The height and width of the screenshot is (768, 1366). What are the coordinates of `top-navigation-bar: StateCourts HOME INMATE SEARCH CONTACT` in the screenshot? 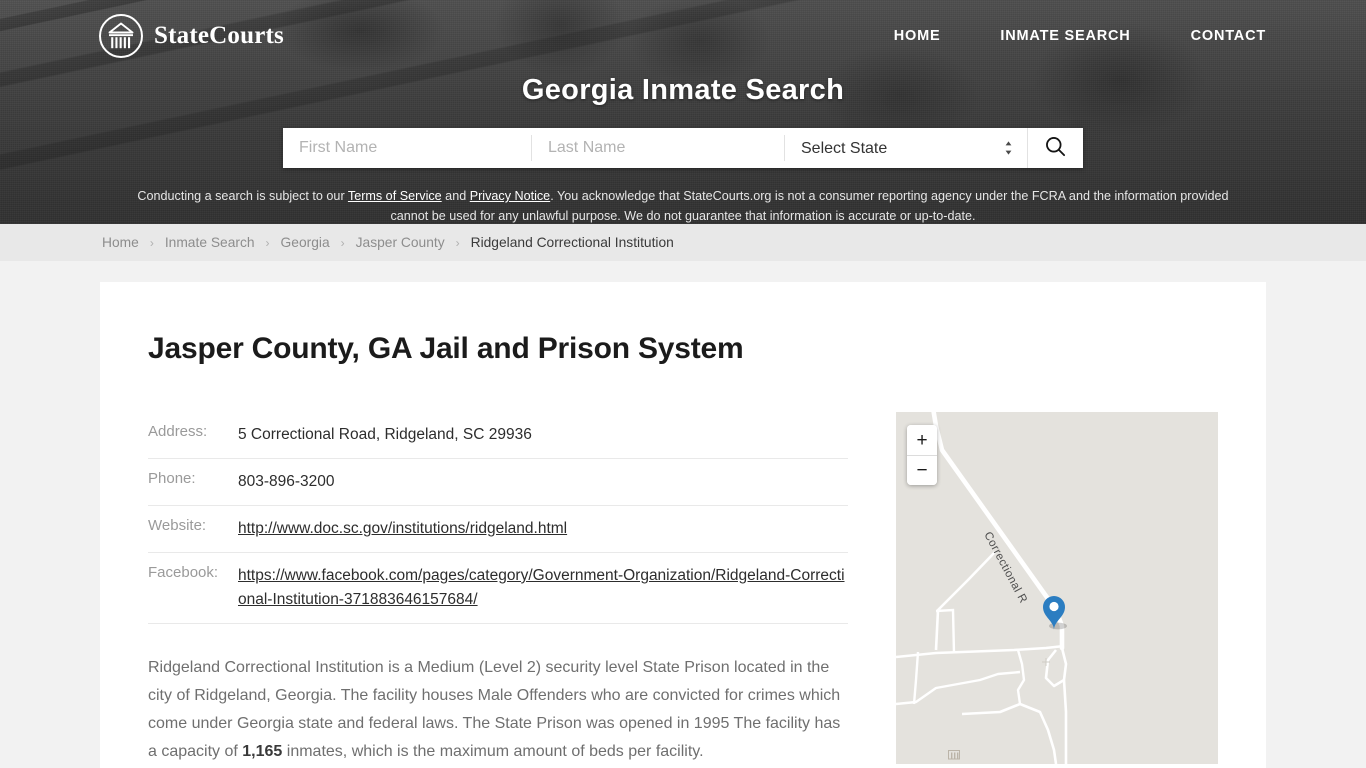 It's located at (683, 36).